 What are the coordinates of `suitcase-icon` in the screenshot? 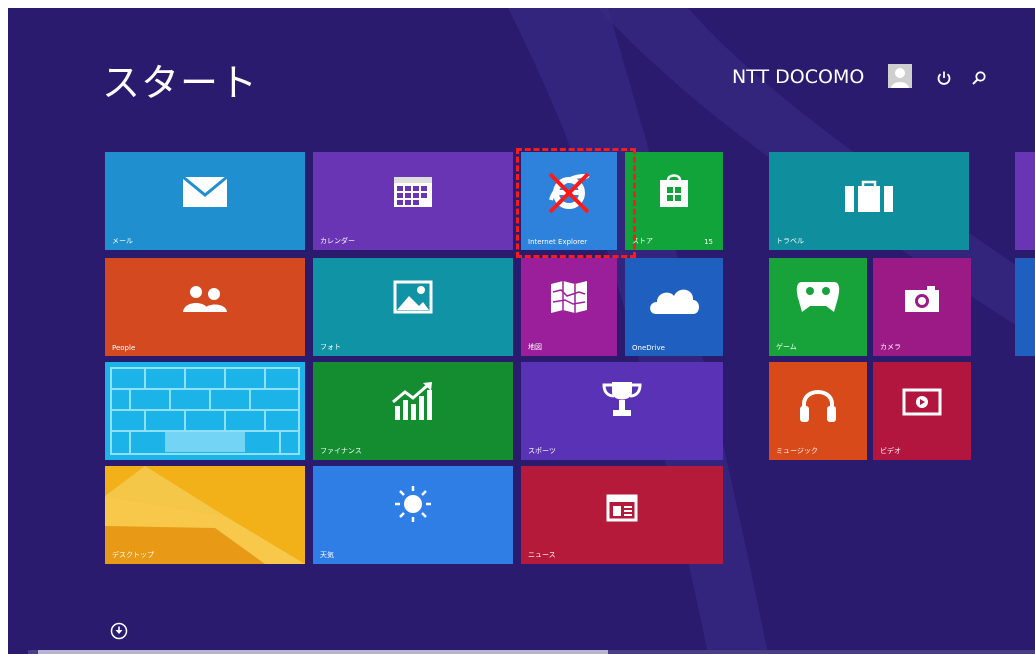 It's located at (869, 196).